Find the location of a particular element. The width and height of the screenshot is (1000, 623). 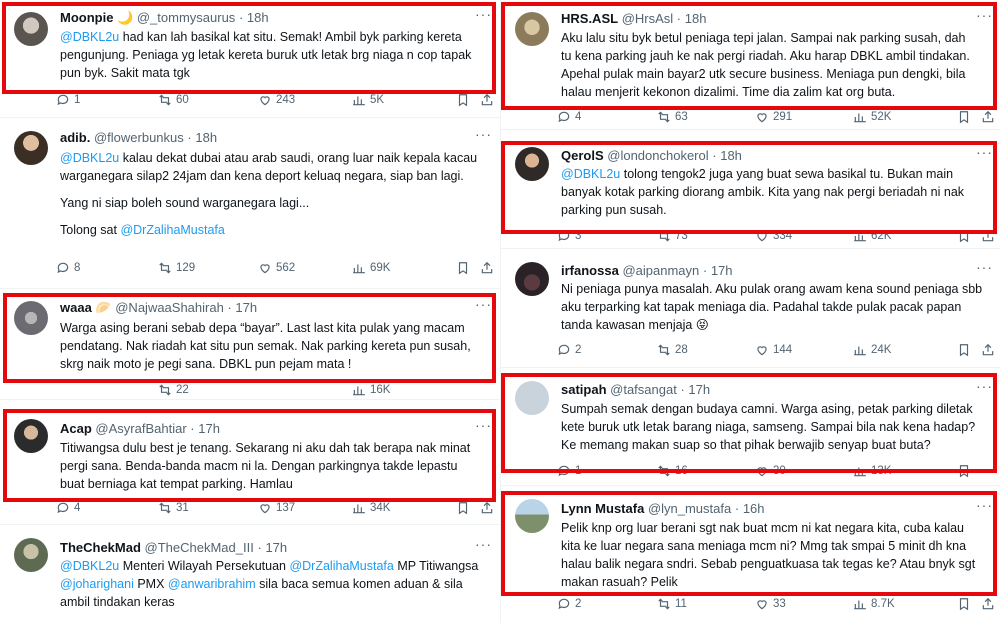

handle: @londonchokerol is located at coordinates (657, 155).